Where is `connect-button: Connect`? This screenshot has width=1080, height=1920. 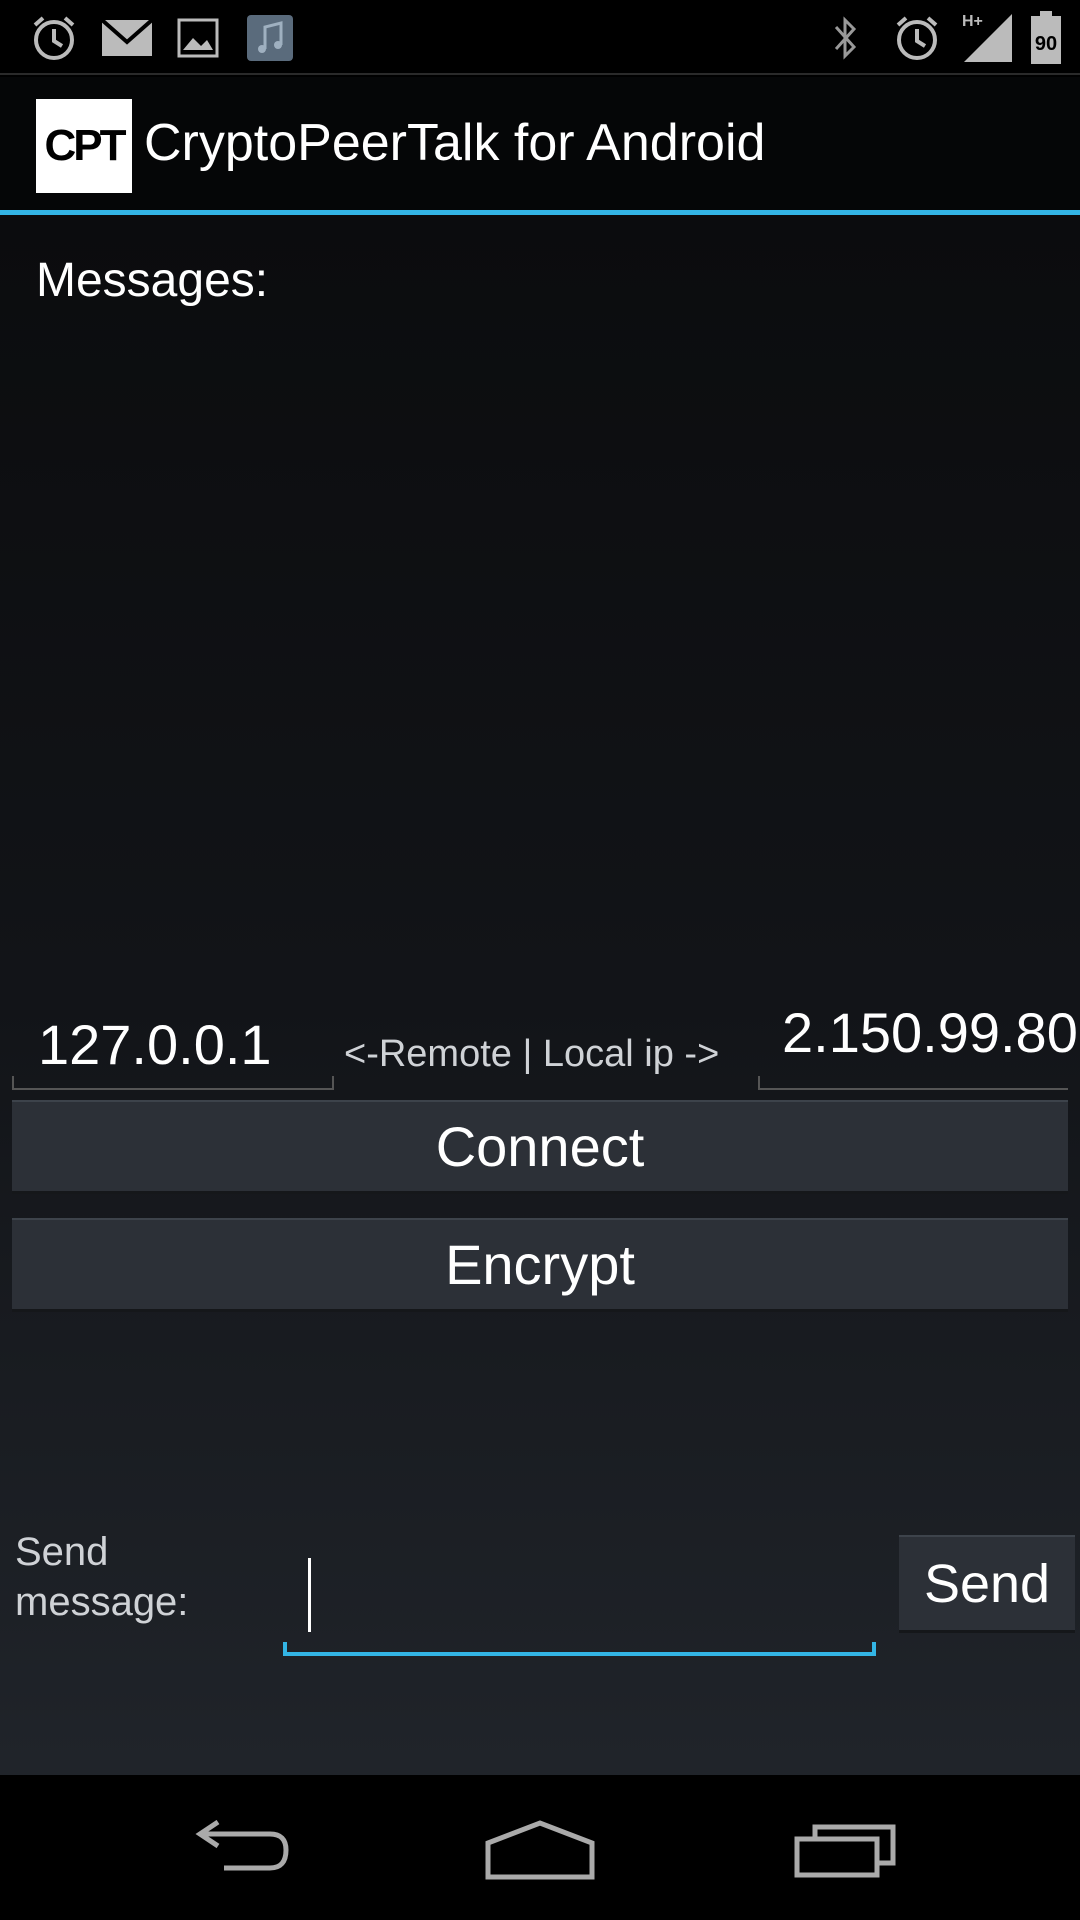 connect-button: Connect is located at coordinates (540, 1147).